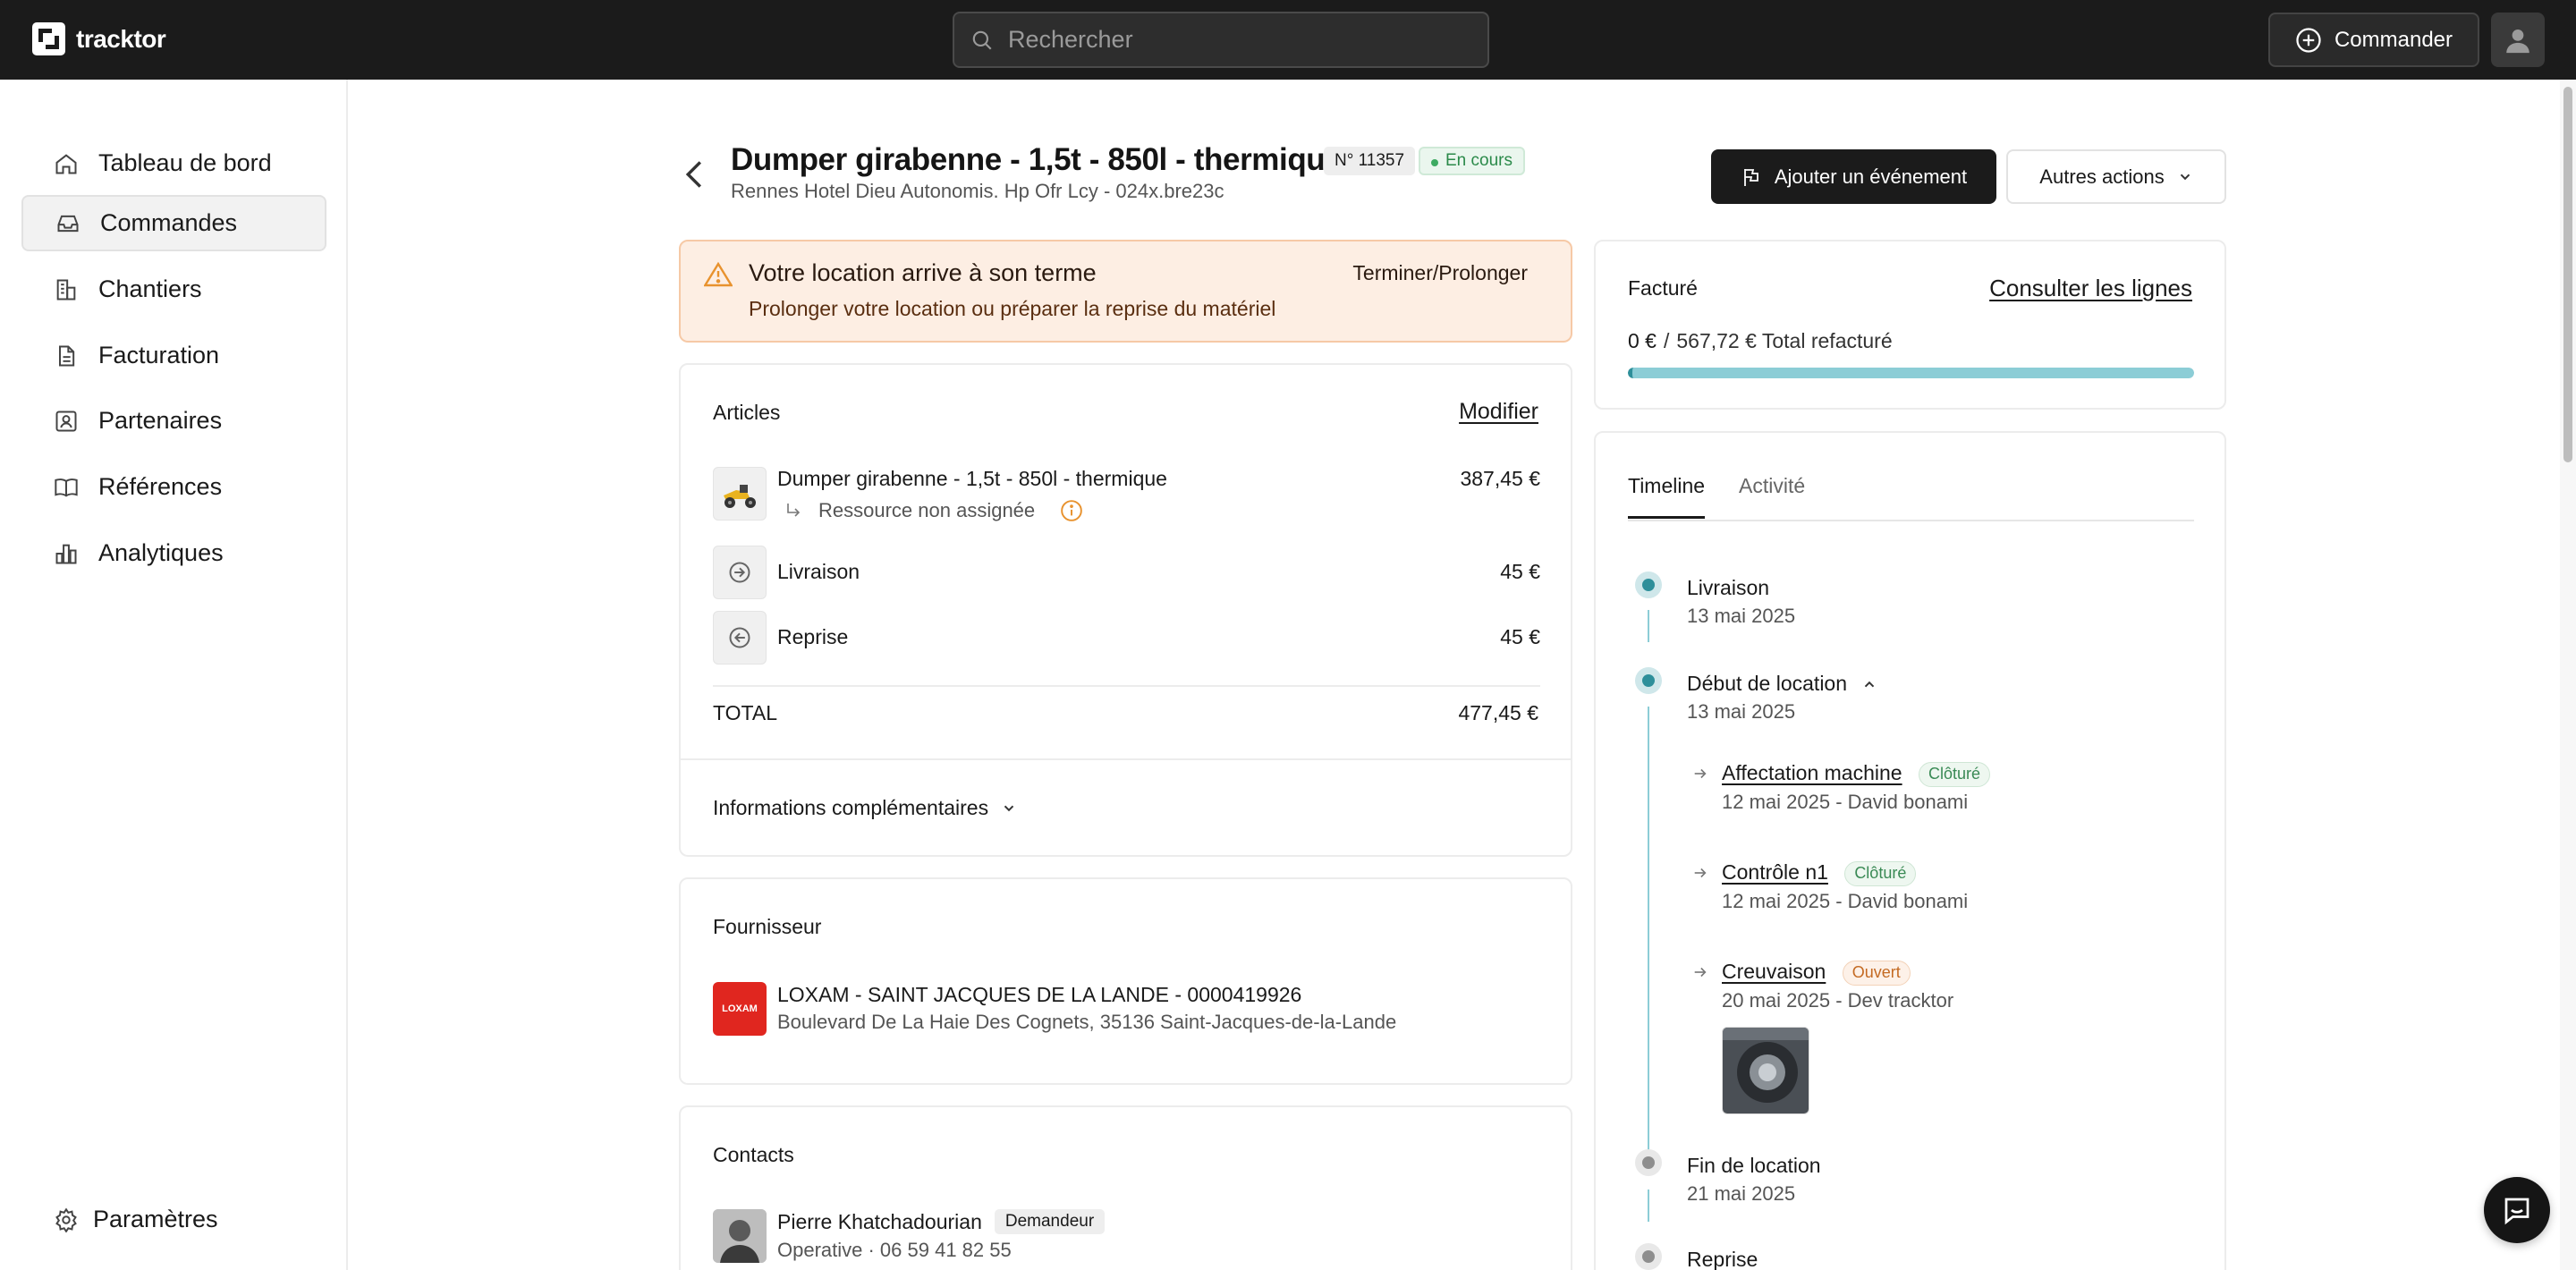 The height and width of the screenshot is (1270, 2576). What do you see at coordinates (155, 1219) in the screenshot?
I see `settings-label: Paramètres` at bounding box center [155, 1219].